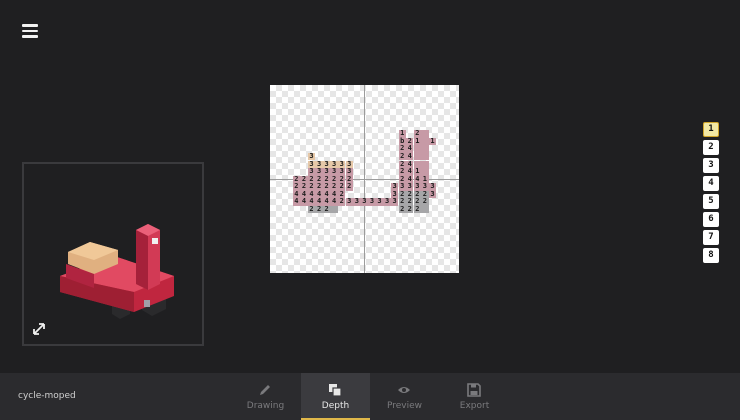 The image size is (740, 420). I want to click on tab-drawing-label: Drawing, so click(265, 406).